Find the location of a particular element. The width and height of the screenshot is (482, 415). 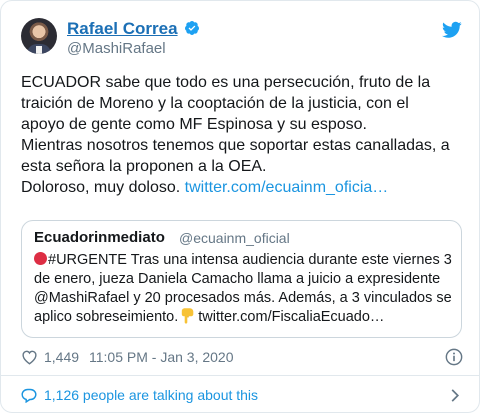

author-name: Rafael Correa is located at coordinates (122, 29).